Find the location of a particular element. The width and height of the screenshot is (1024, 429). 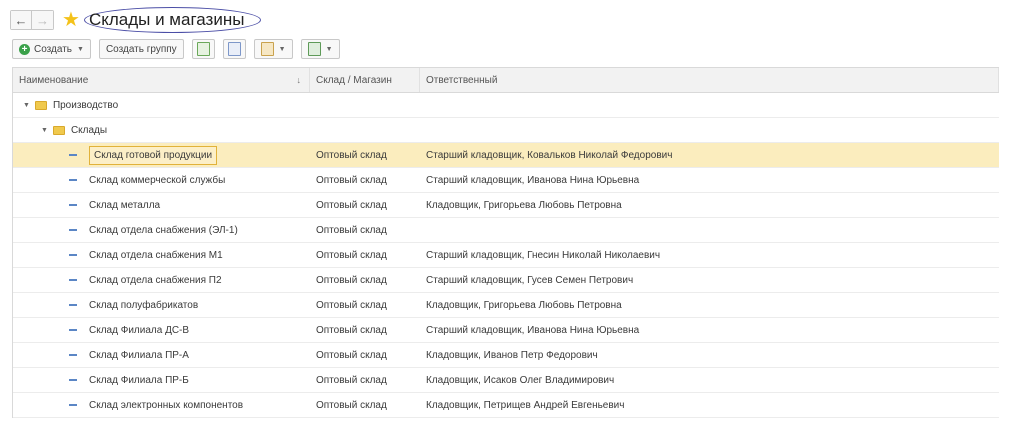

nav-buttons: ← → is located at coordinates (32, 20).